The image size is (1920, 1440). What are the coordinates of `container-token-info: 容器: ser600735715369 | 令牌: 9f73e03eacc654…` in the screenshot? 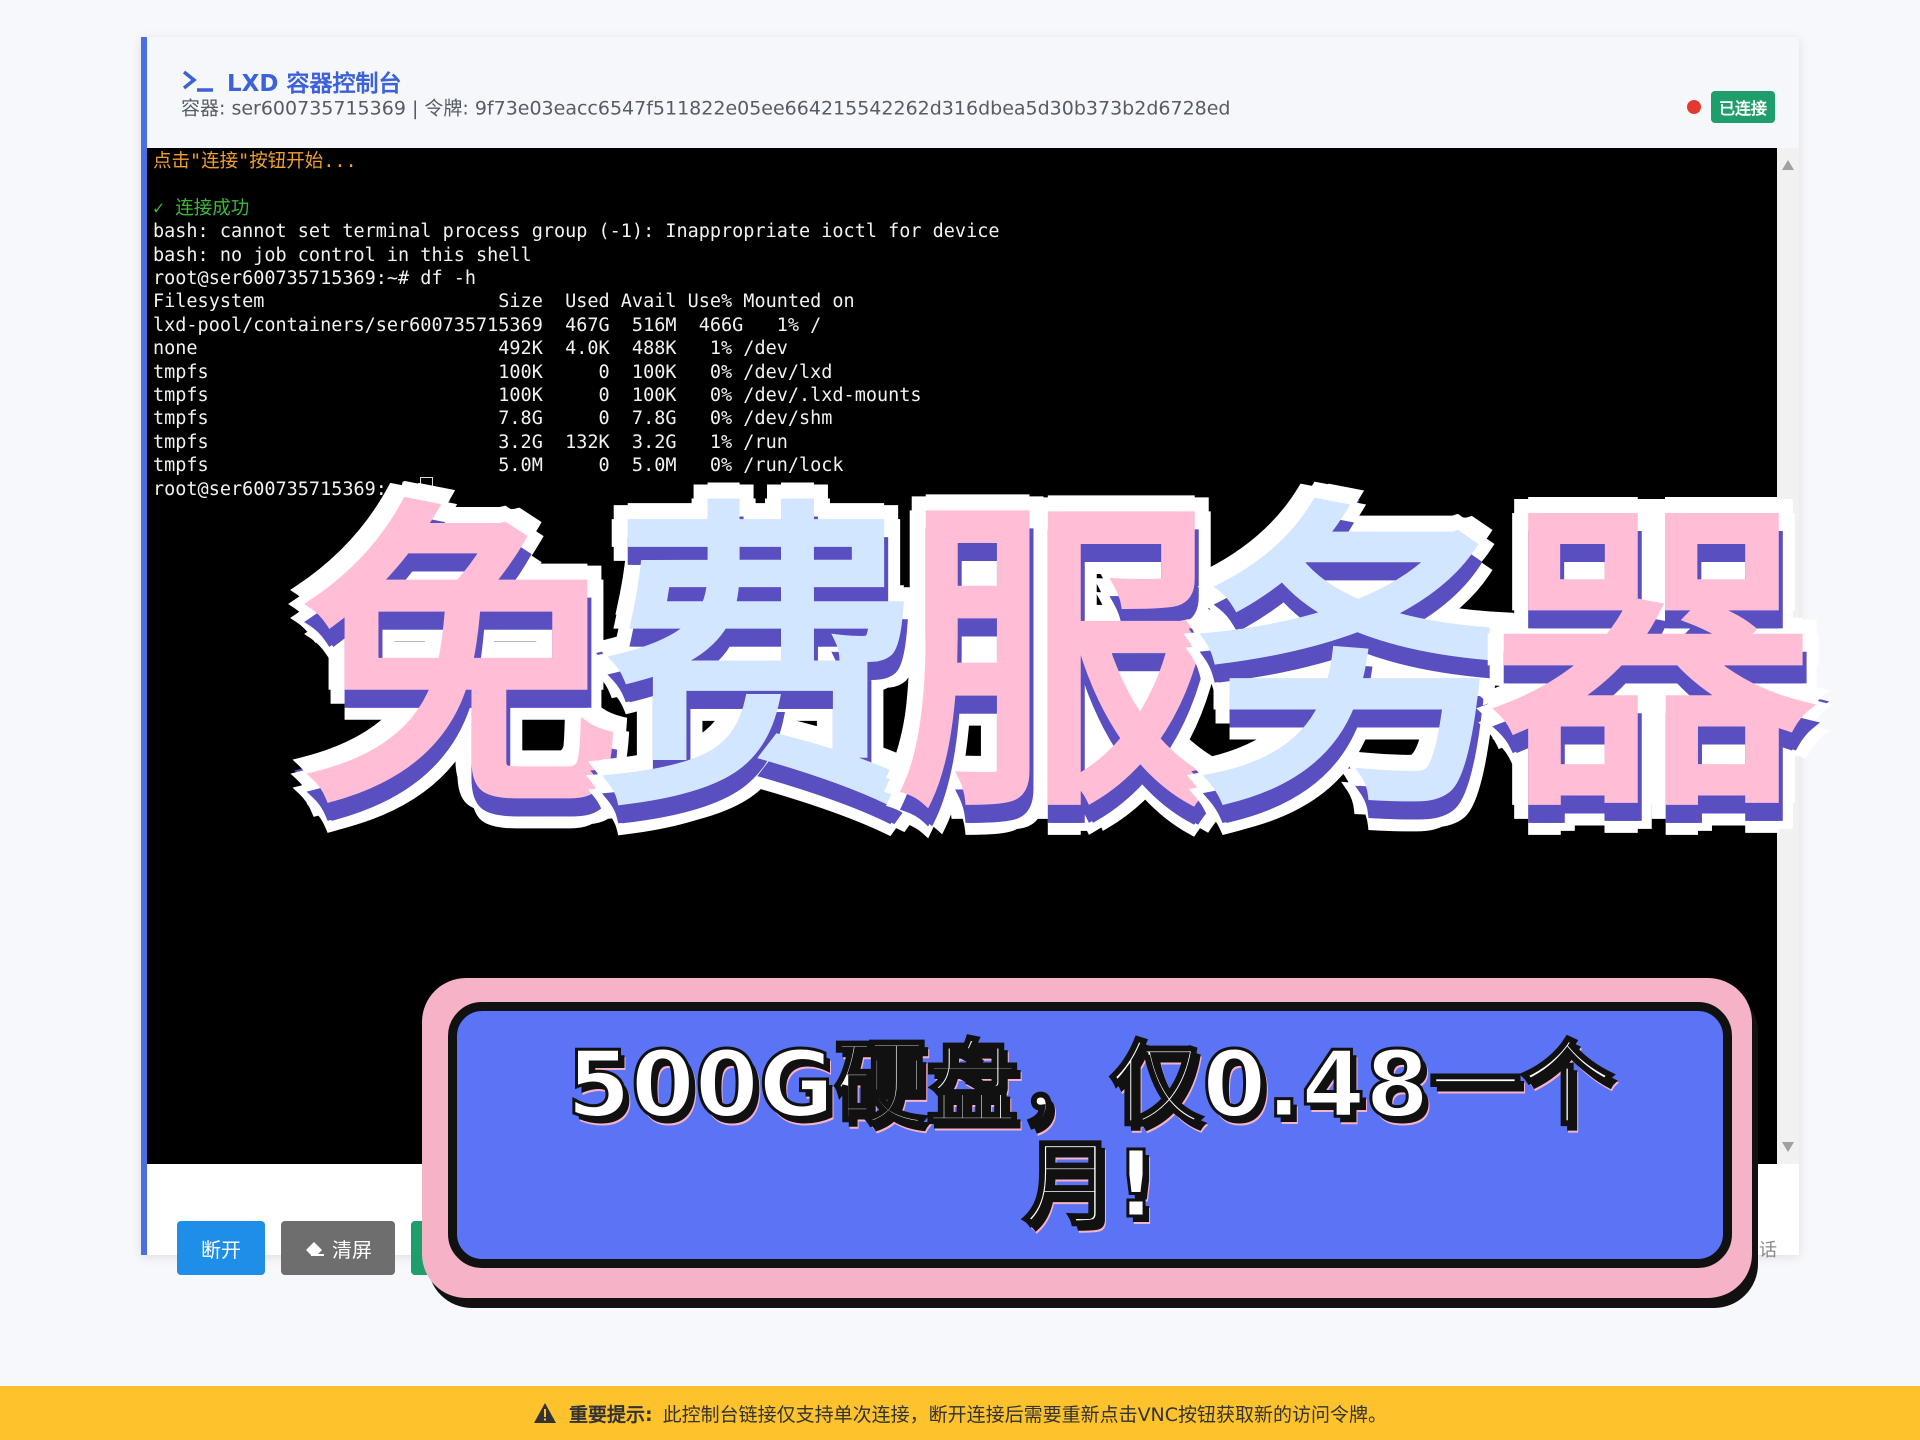 It's located at (706, 108).